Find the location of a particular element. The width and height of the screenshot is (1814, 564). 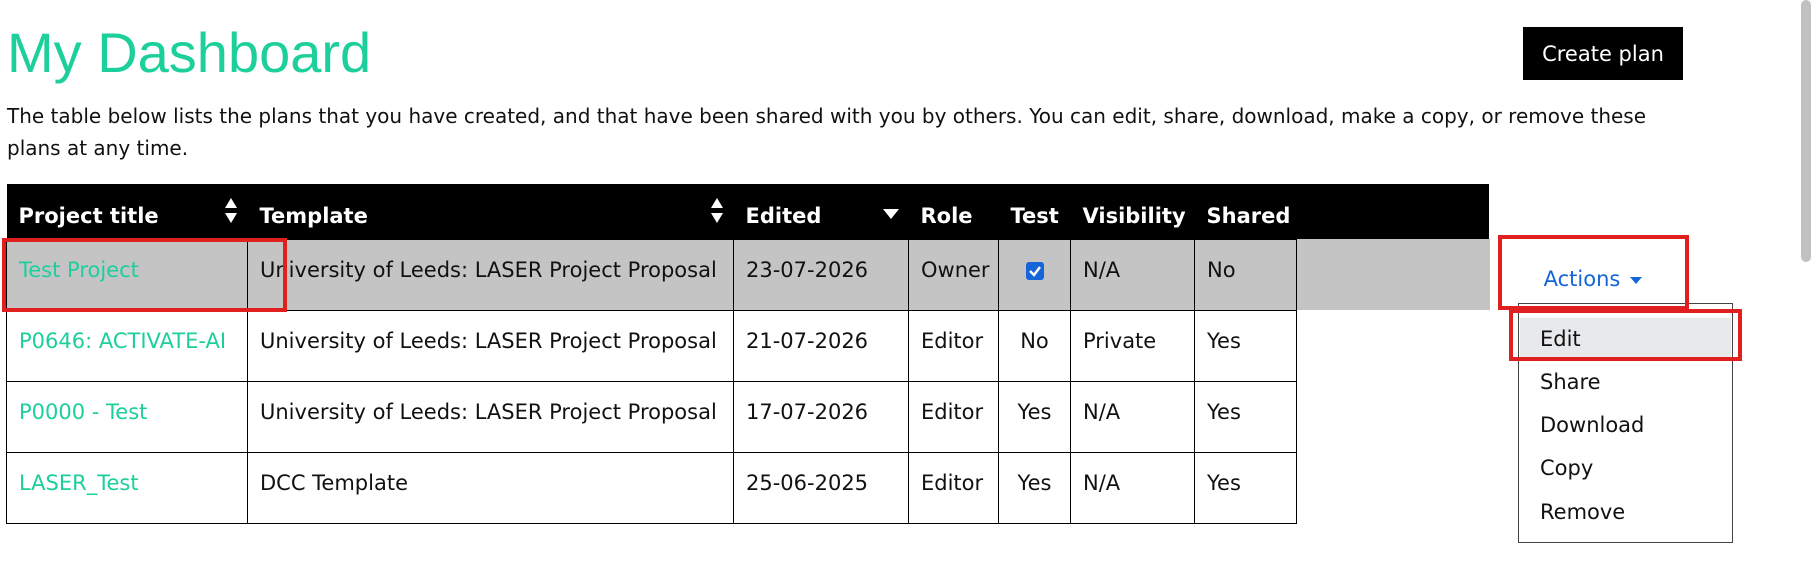

actions-label: Actions is located at coordinates (1582, 279).